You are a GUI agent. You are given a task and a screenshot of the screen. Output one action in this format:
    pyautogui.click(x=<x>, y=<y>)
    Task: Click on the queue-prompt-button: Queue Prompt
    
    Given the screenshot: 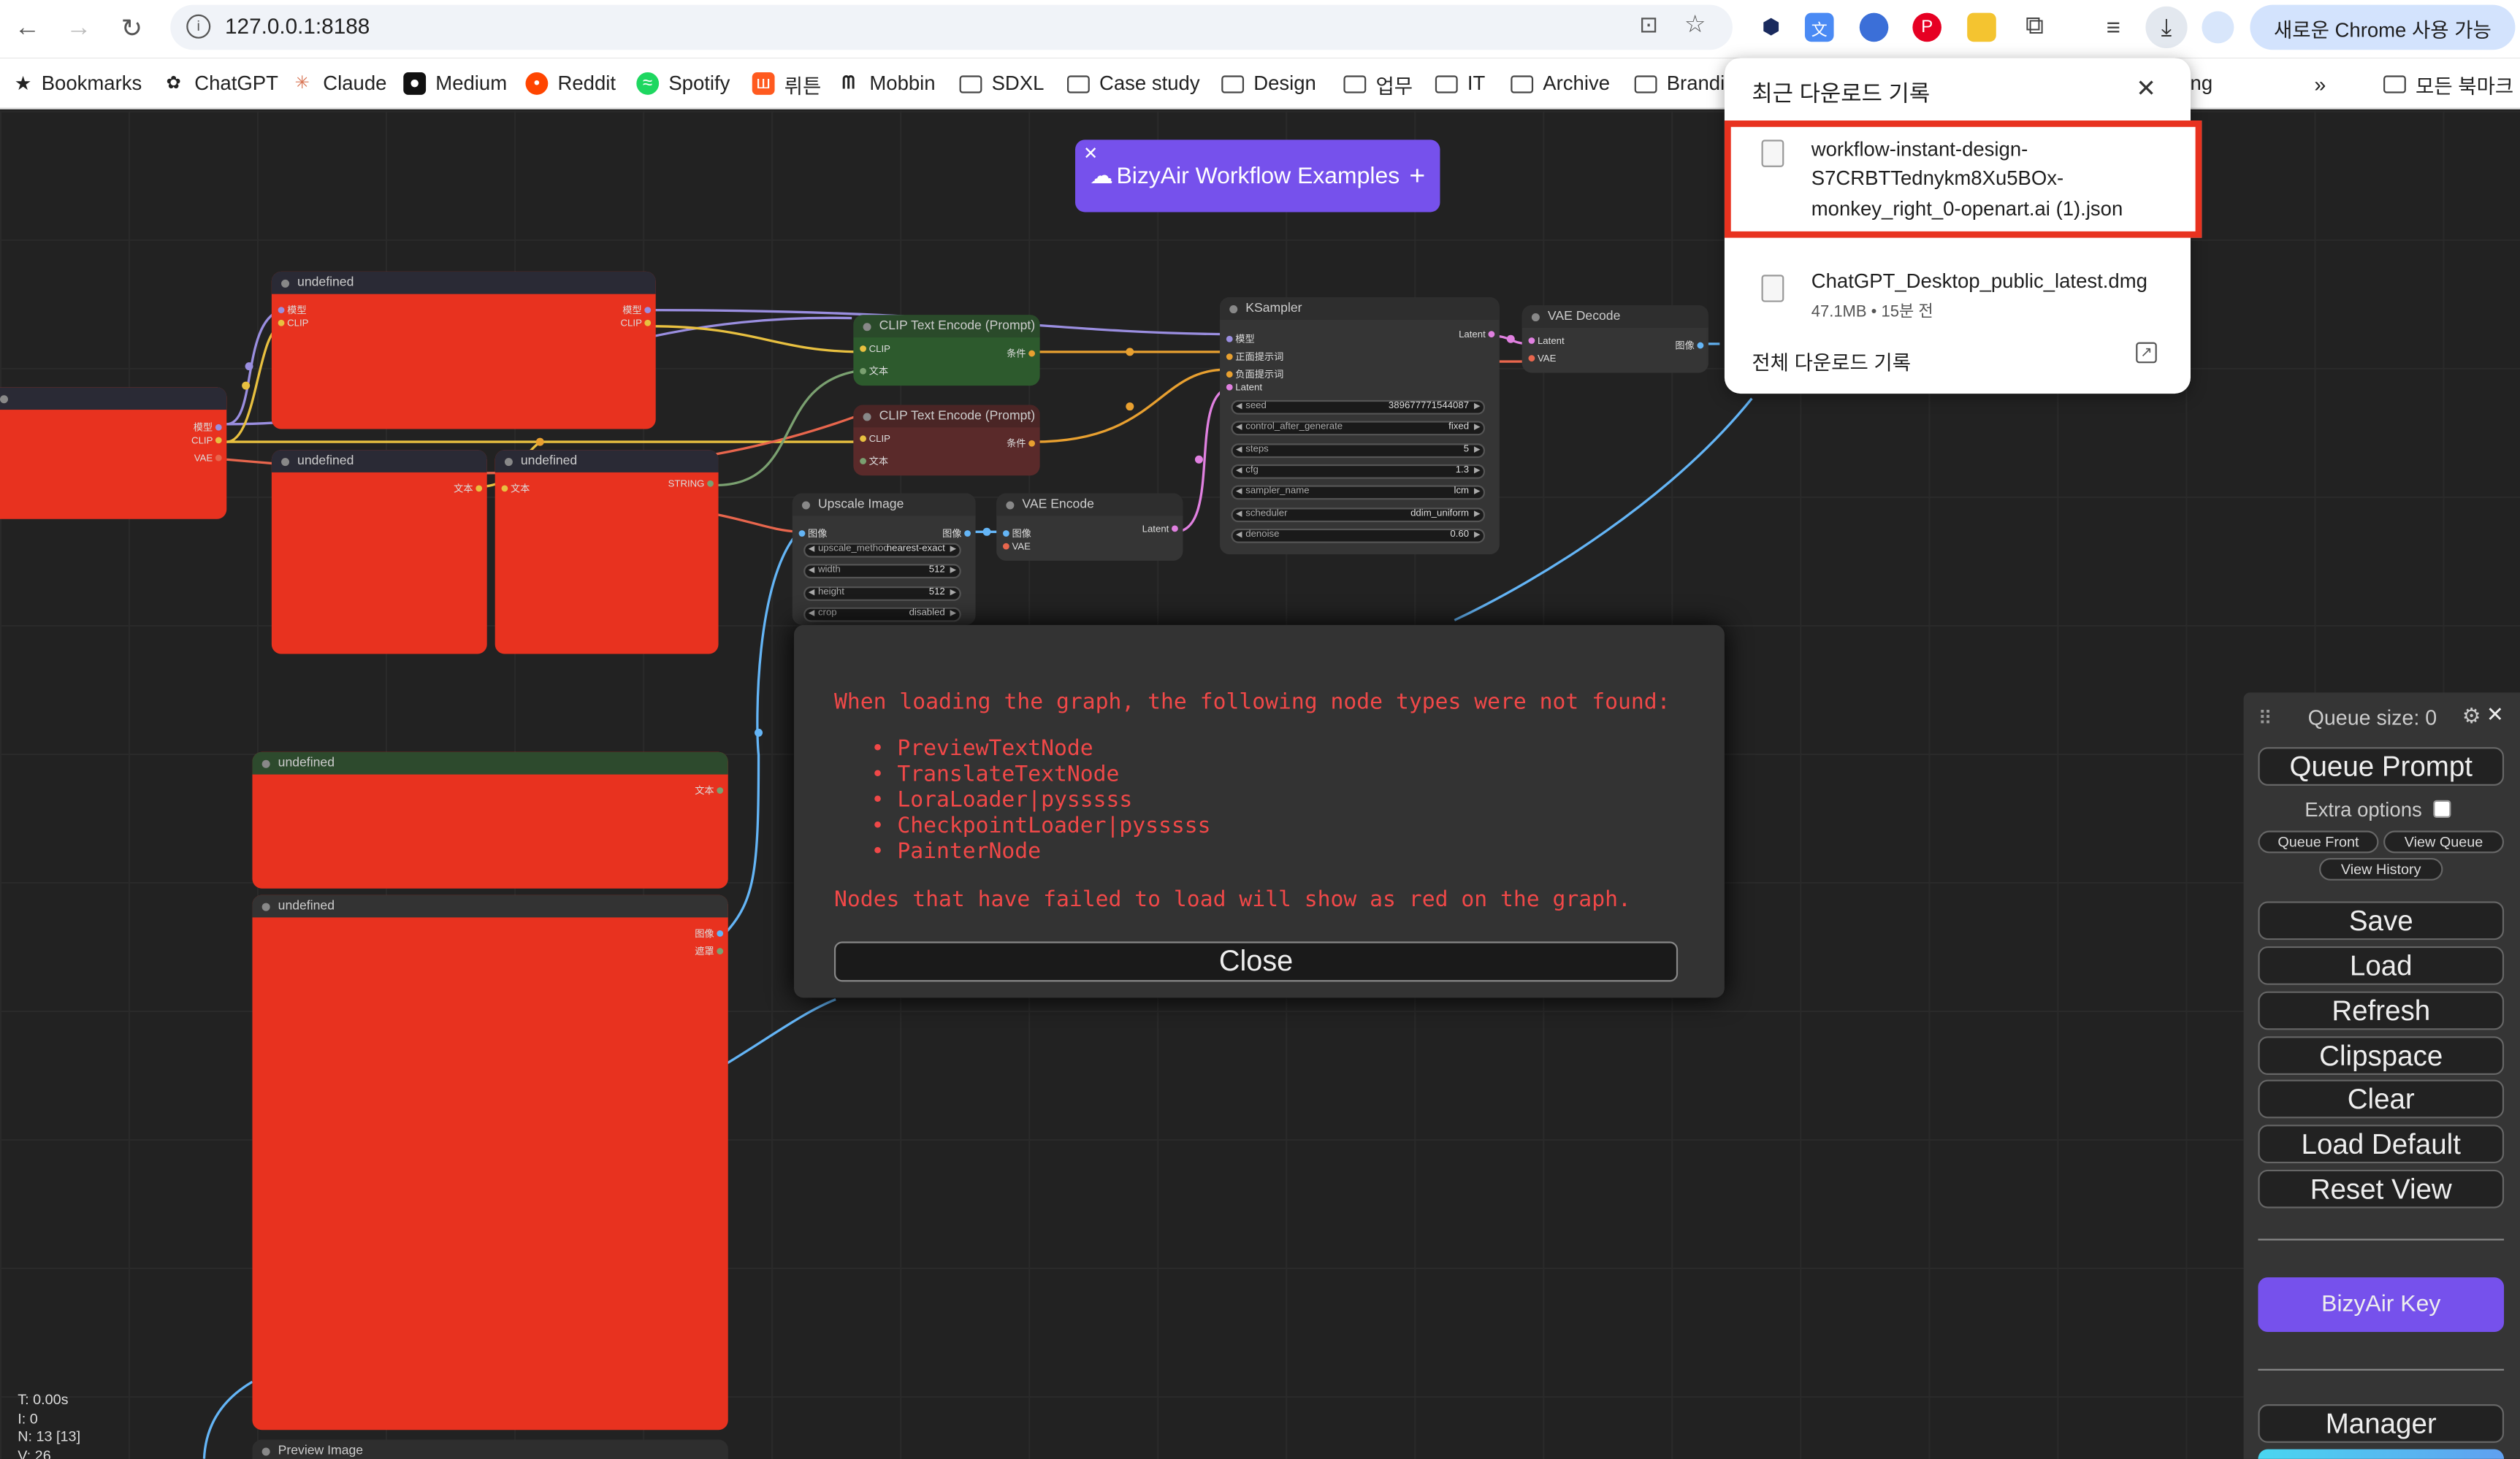 What is the action you would take?
    pyautogui.click(x=2381, y=766)
    